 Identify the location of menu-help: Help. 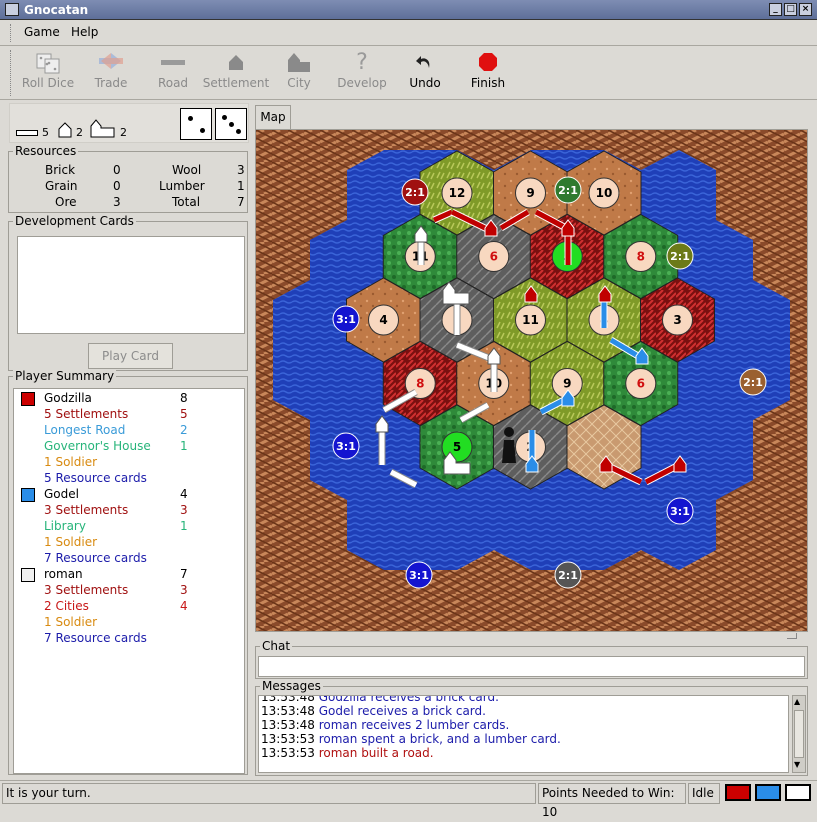
(84, 32).